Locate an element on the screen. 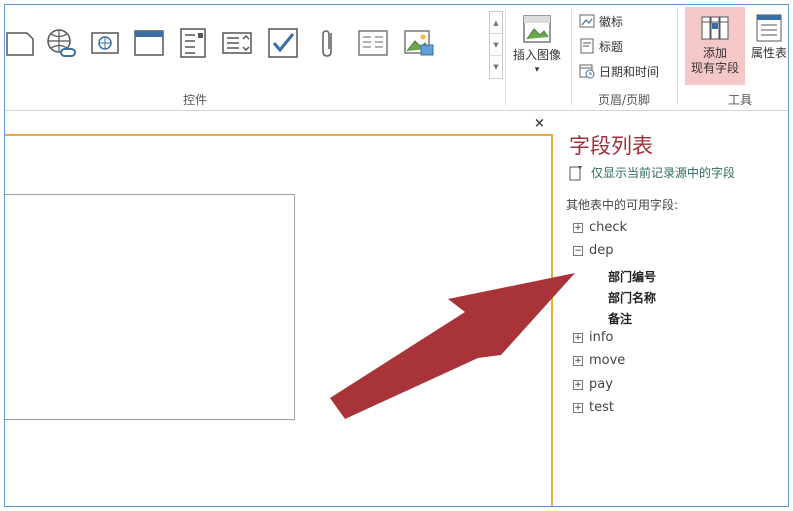 The height and width of the screenshot is (511, 793). header-footer-group-label: 页眉/页脚 is located at coordinates (624, 100).